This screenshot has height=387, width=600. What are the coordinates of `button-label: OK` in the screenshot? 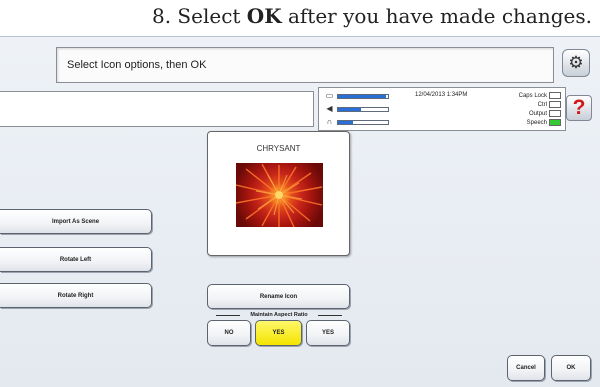 It's located at (571, 368).